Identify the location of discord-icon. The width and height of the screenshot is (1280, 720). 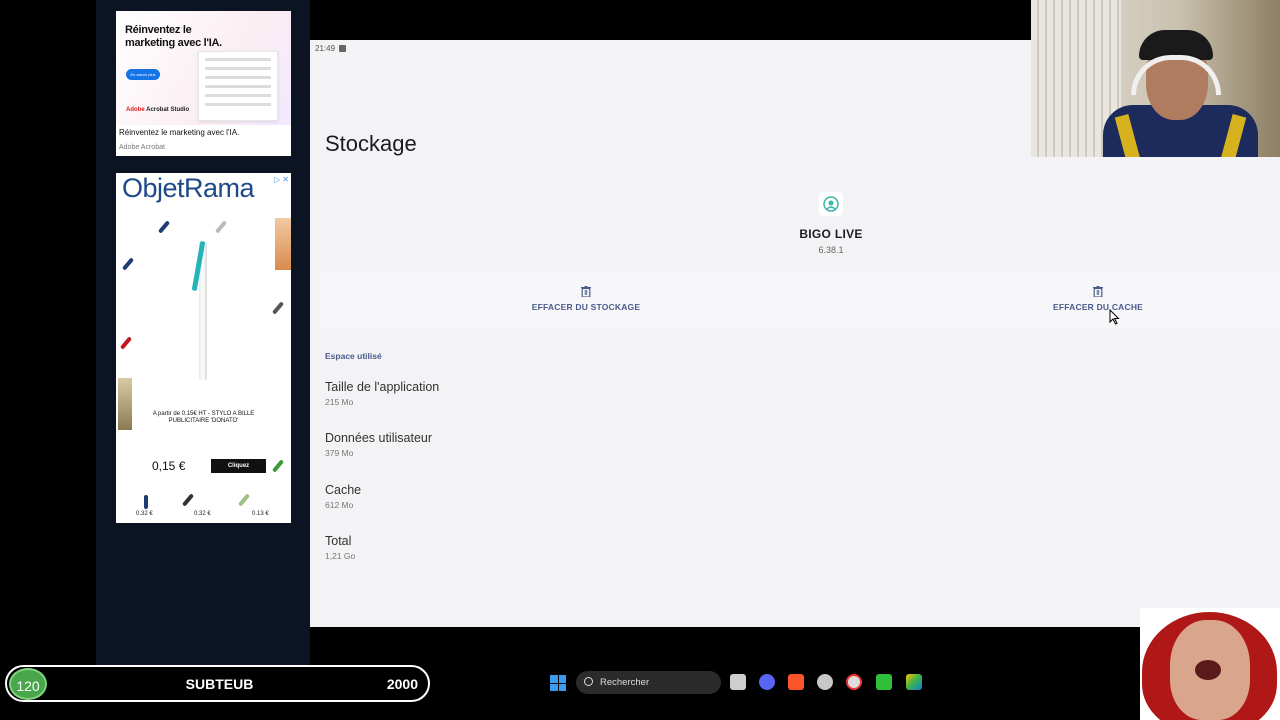
(767, 682).